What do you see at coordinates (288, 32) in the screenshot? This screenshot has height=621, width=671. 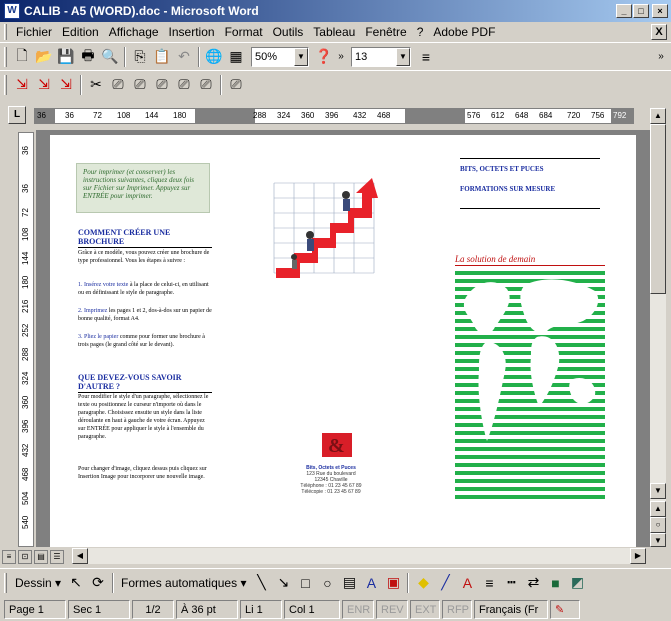 I see `menu-outils: Outils` at bounding box center [288, 32].